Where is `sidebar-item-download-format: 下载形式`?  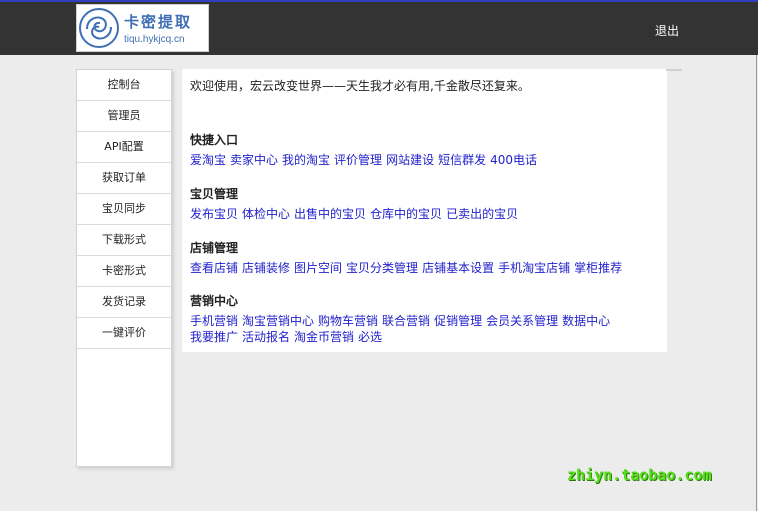
sidebar-item-download-format: 下载形式 is located at coordinates (124, 240).